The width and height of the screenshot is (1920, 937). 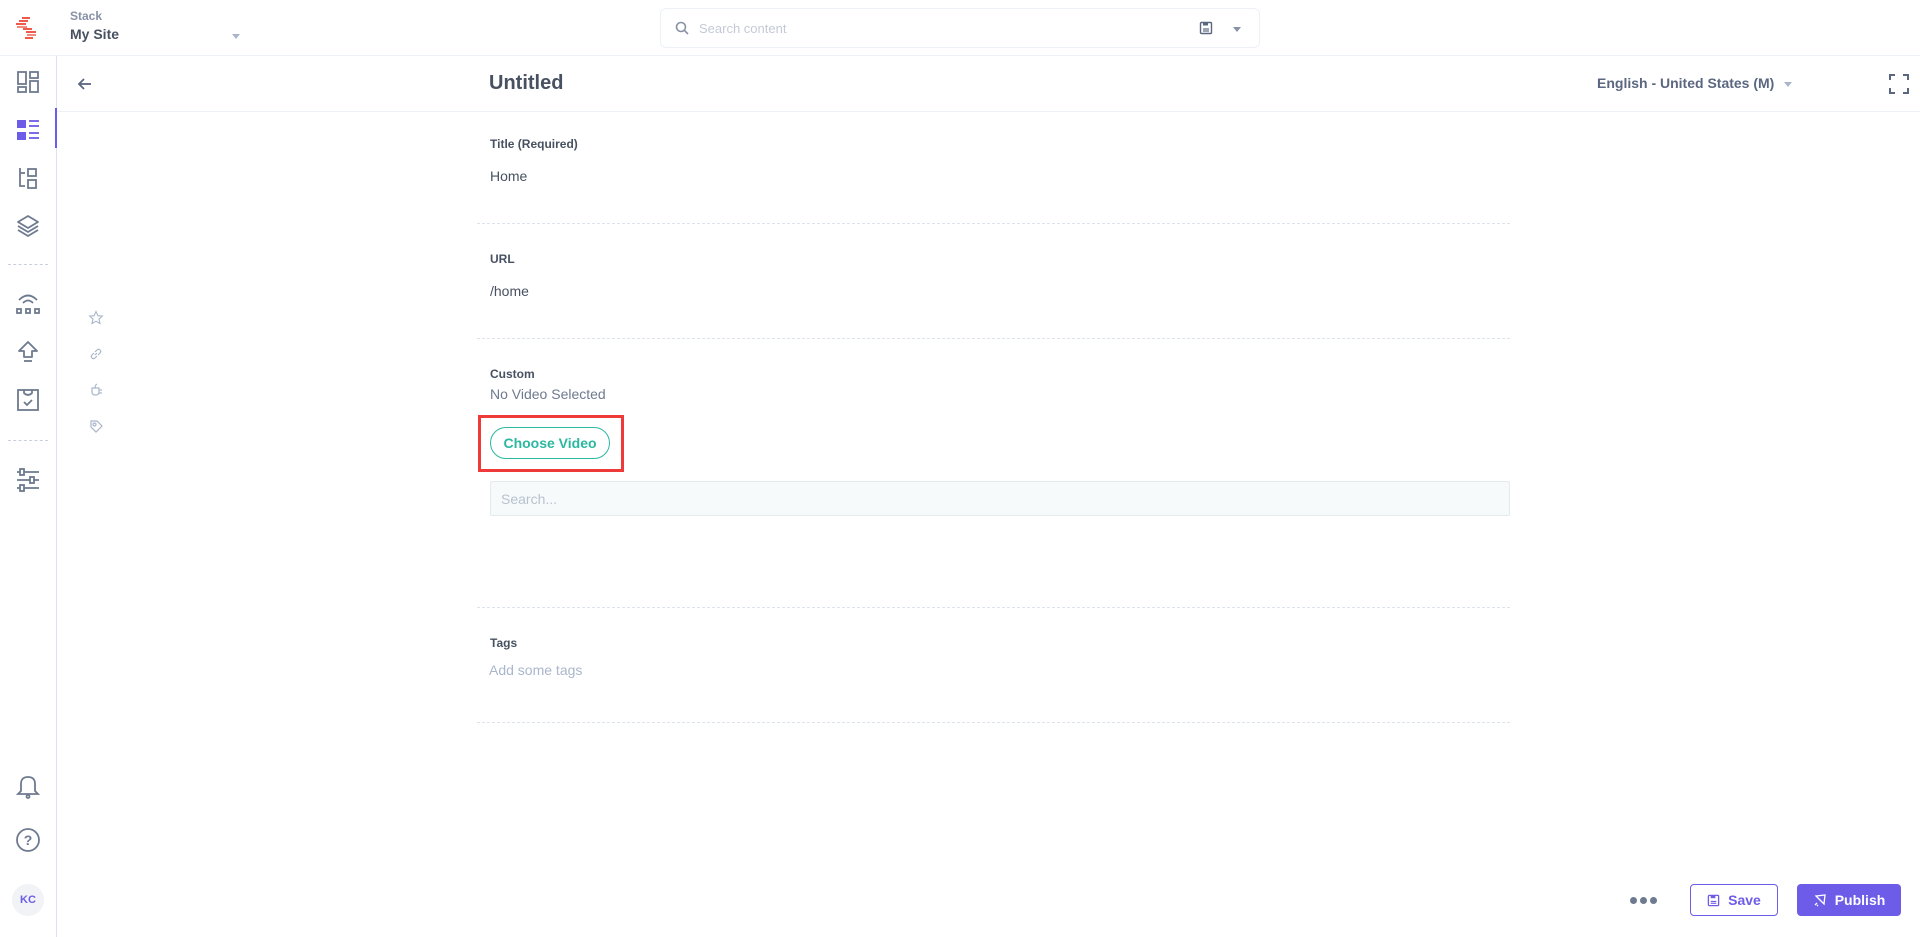 What do you see at coordinates (1686, 83) in the screenshot?
I see `locale-label: English - United States (M)` at bounding box center [1686, 83].